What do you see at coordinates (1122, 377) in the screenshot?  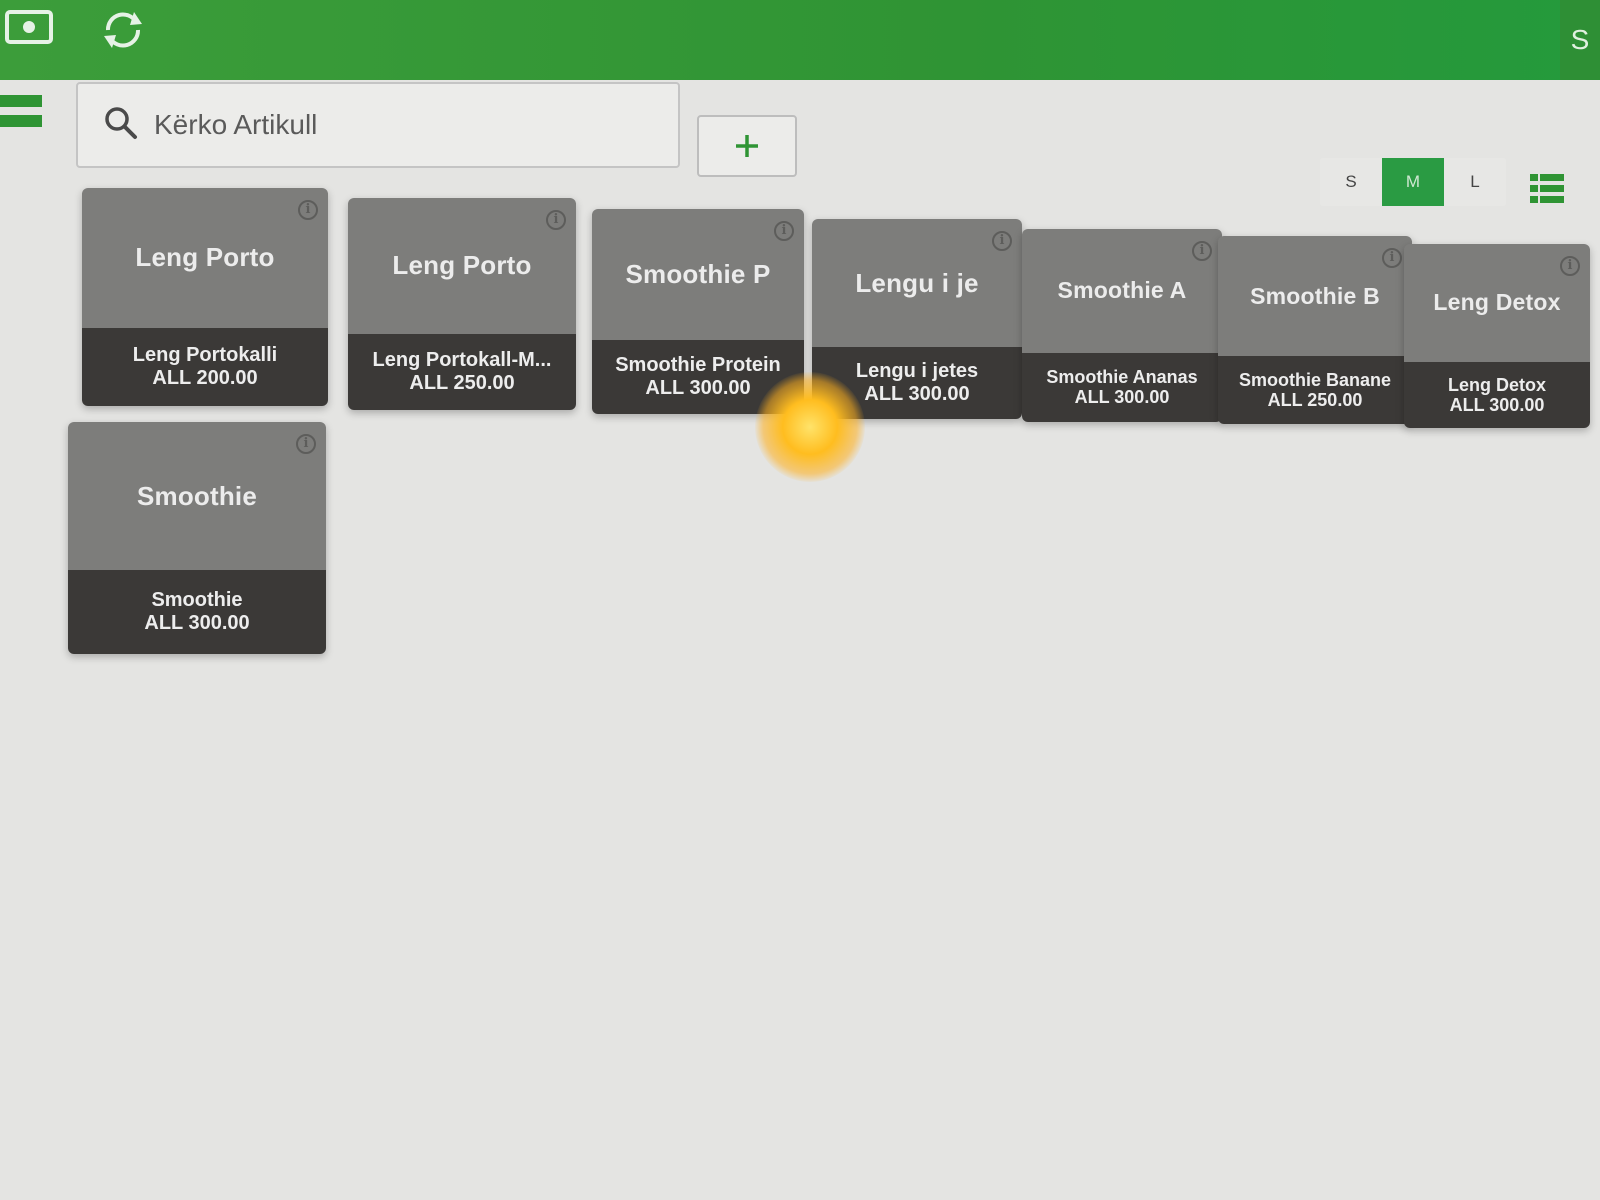 I see `product-name: Smoothie Ananas` at bounding box center [1122, 377].